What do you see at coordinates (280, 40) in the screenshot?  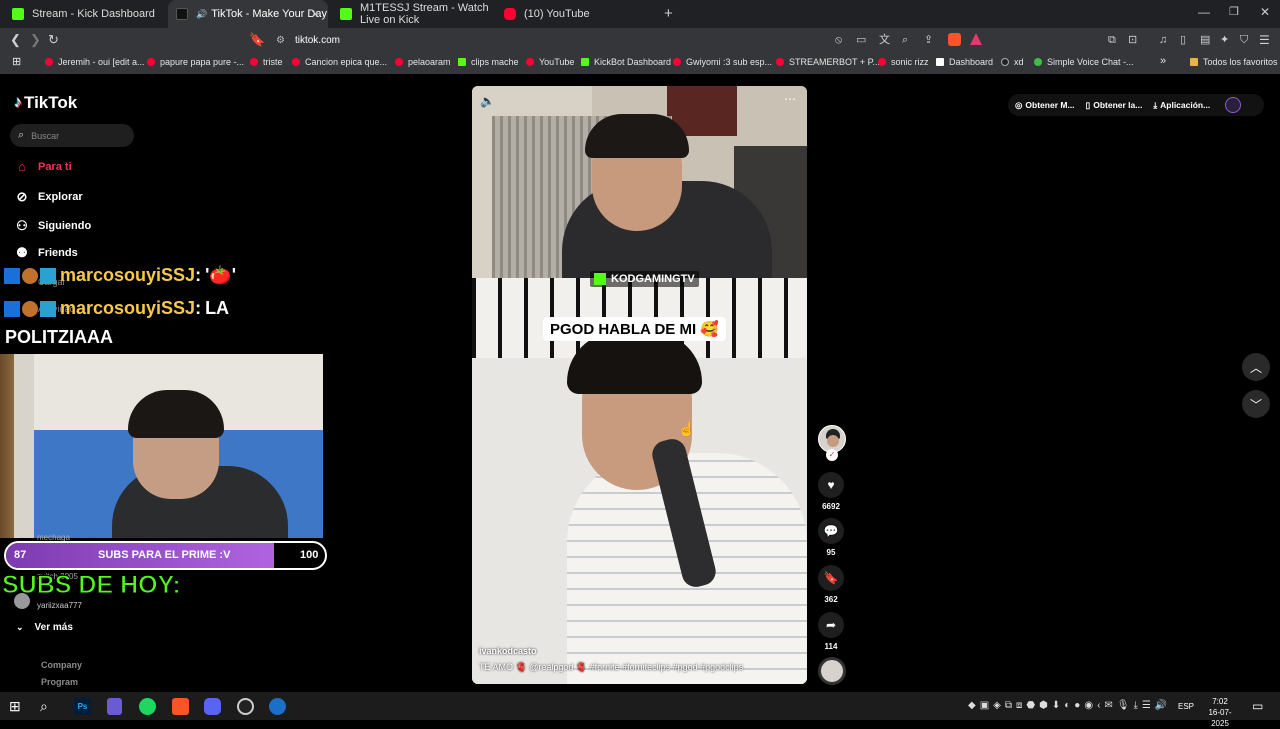 I see `site-settings-icon: ⚙` at bounding box center [280, 40].